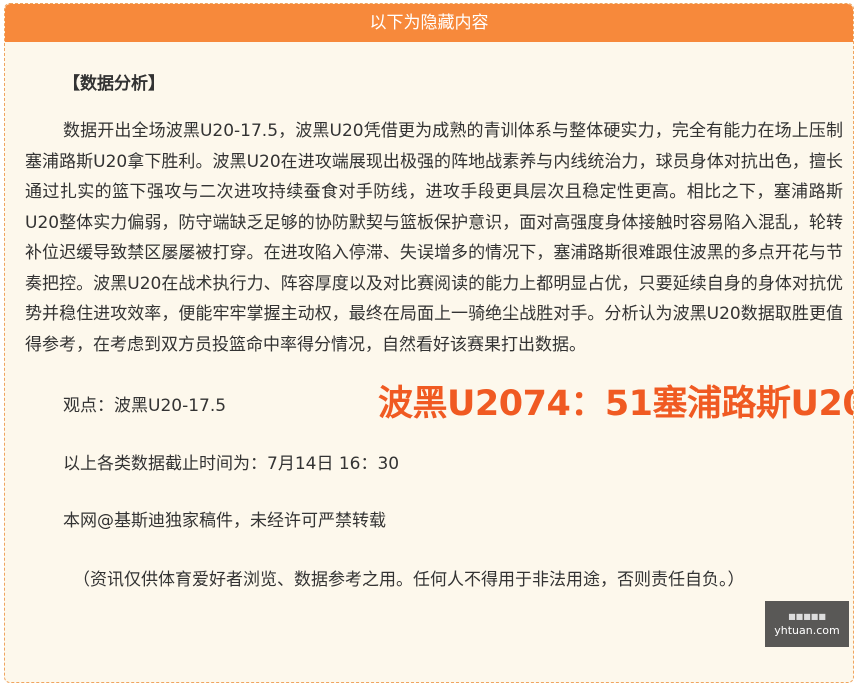  I want to click on panel-header: 以下为隐藏内容, so click(429, 23).